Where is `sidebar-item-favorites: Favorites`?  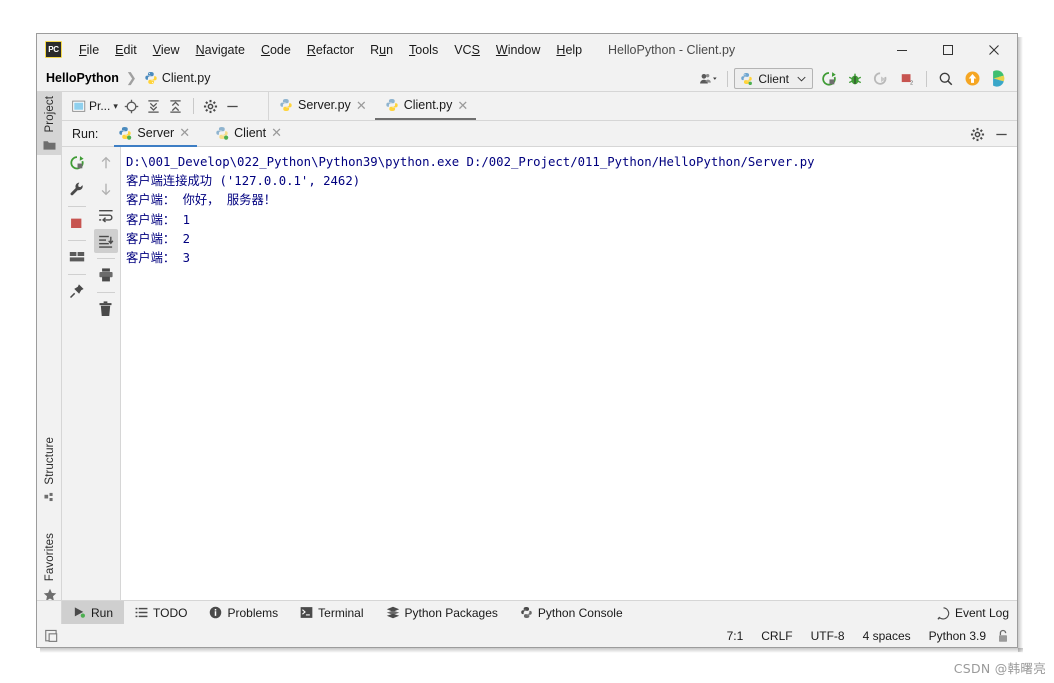 sidebar-item-favorites: Favorites is located at coordinates (49, 567).